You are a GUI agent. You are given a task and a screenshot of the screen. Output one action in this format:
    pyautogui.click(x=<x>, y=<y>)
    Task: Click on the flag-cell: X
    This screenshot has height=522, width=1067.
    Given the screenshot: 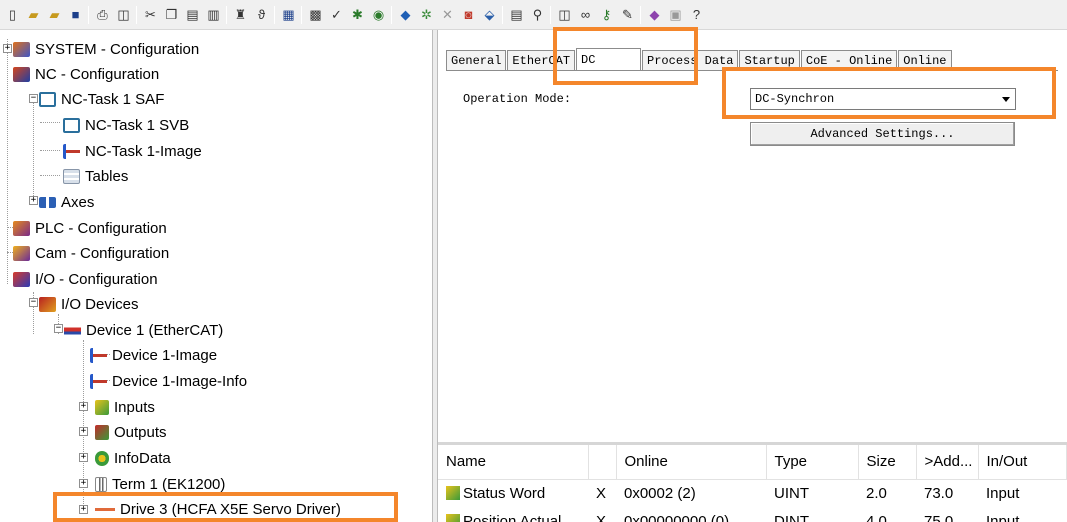 What is the action you would take?
    pyautogui.click(x=601, y=493)
    